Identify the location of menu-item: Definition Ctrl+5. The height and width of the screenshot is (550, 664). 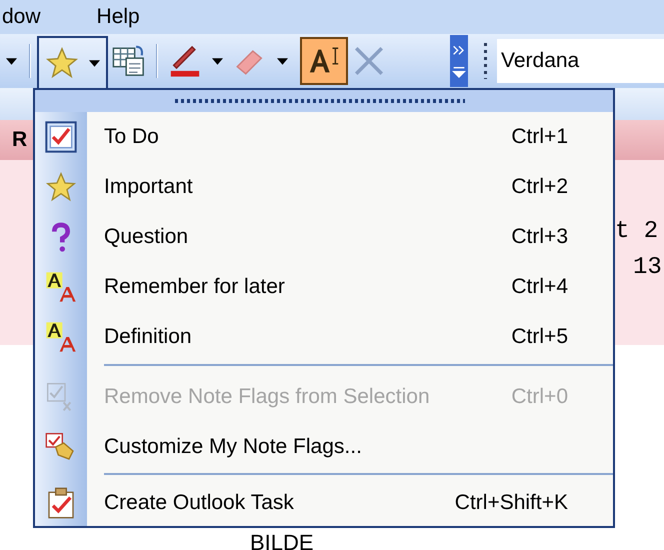
(324, 337).